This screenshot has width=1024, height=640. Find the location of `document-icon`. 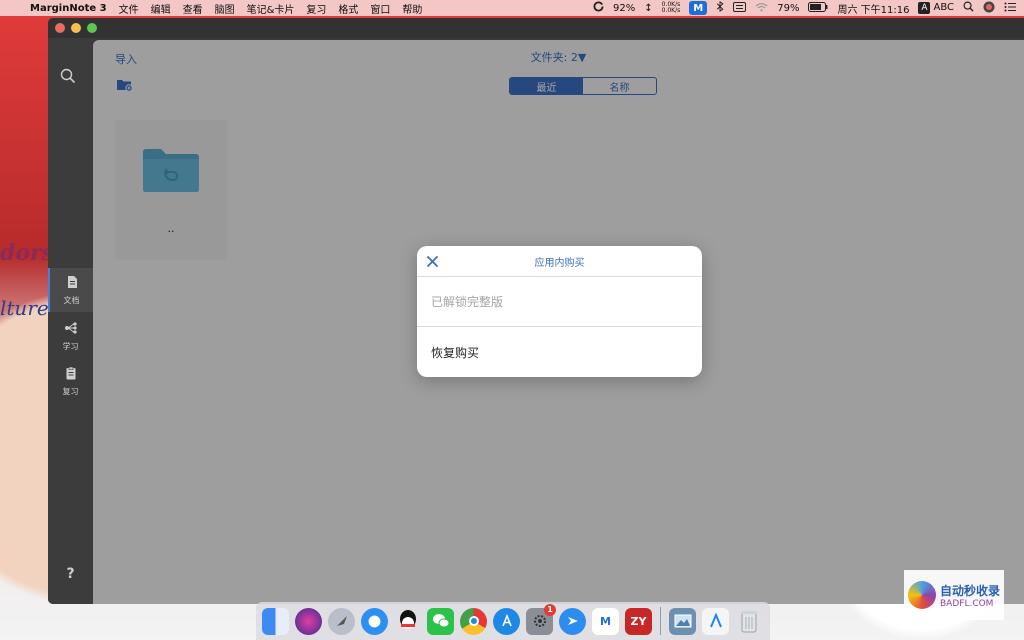

document-icon is located at coordinates (72, 283).